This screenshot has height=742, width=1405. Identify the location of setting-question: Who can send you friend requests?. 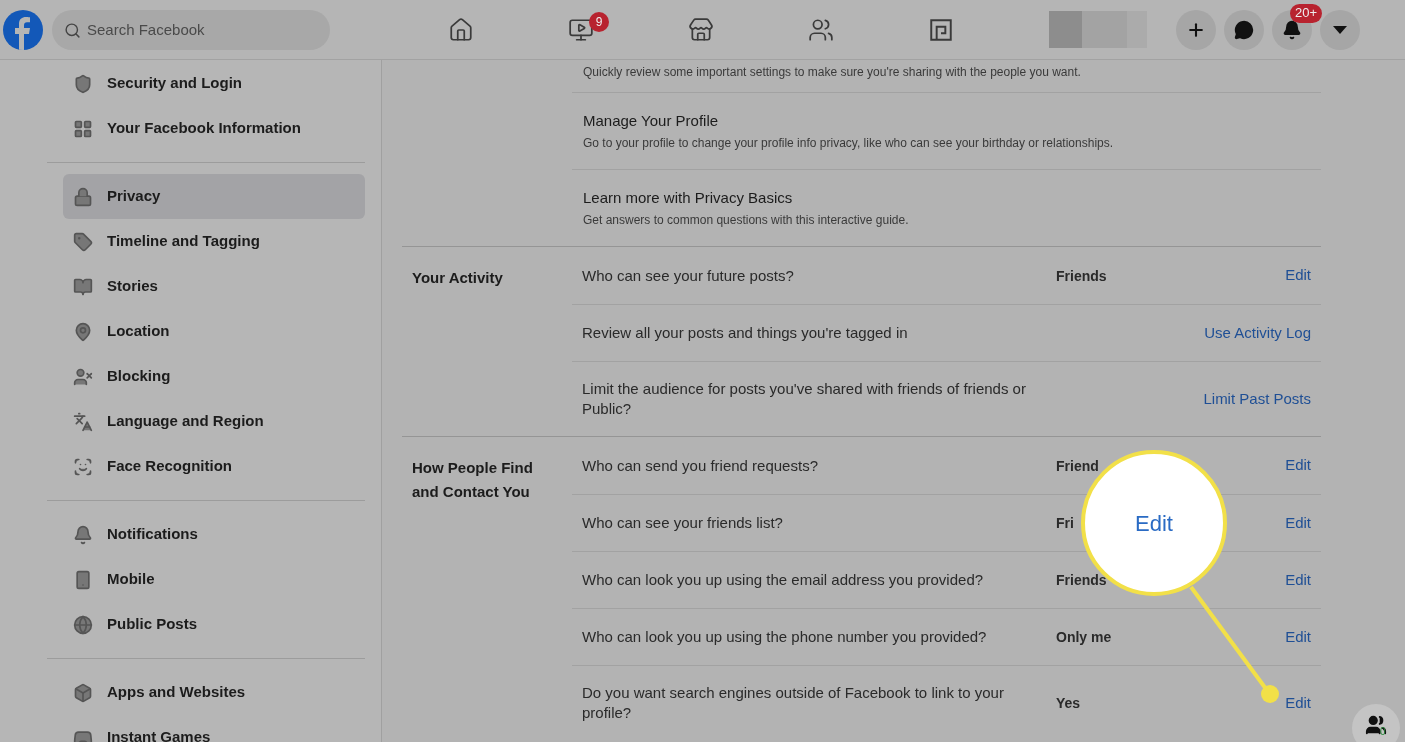
(700, 465).